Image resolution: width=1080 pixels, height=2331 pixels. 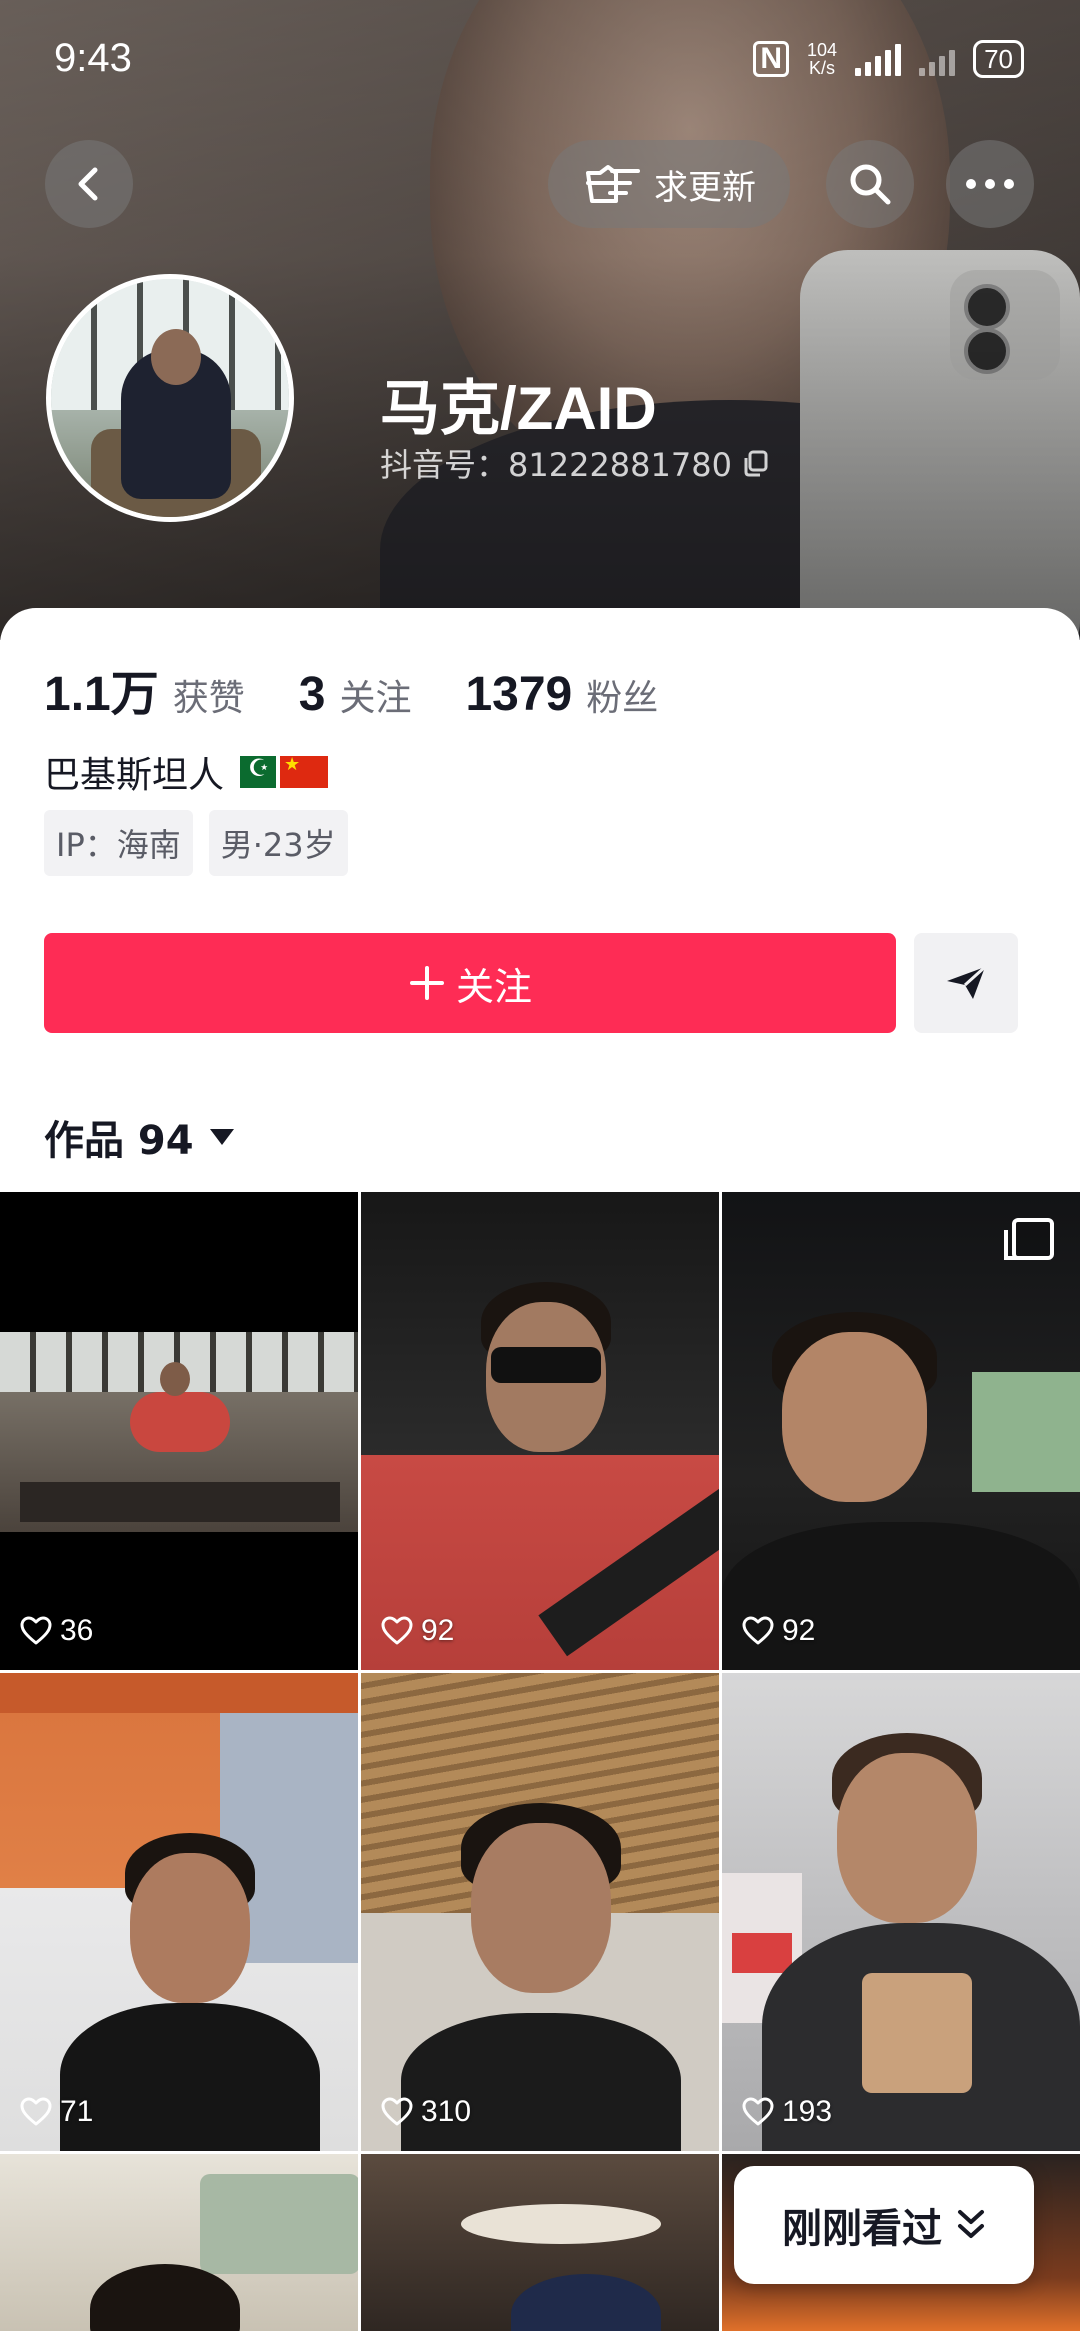 What do you see at coordinates (426, 983) in the screenshot?
I see `plus-icon` at bounding box center [426, 983].